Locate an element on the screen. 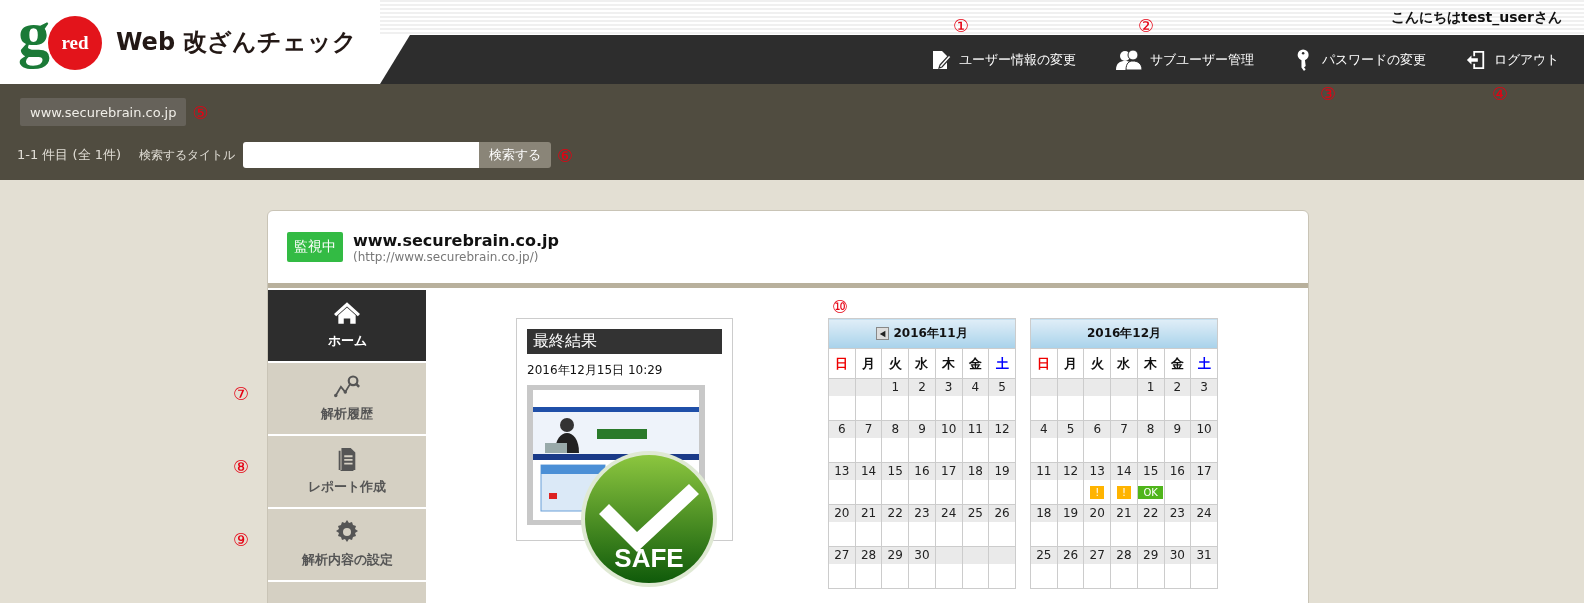  chart-search-icon is located at coordinates (347, 386).